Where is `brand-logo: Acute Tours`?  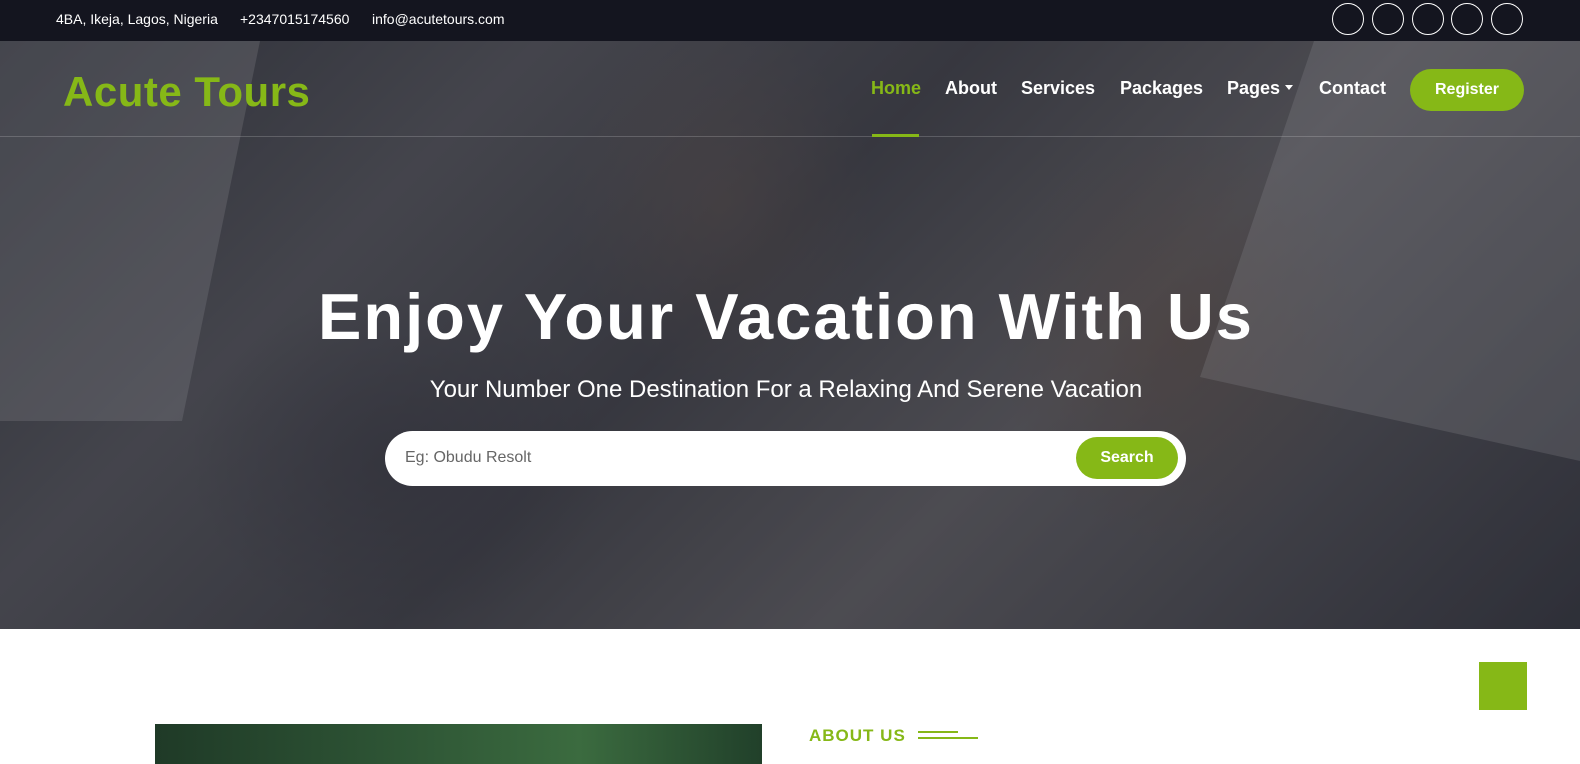
brand-logo: Acute Tours is located at coordinates (186, 92).